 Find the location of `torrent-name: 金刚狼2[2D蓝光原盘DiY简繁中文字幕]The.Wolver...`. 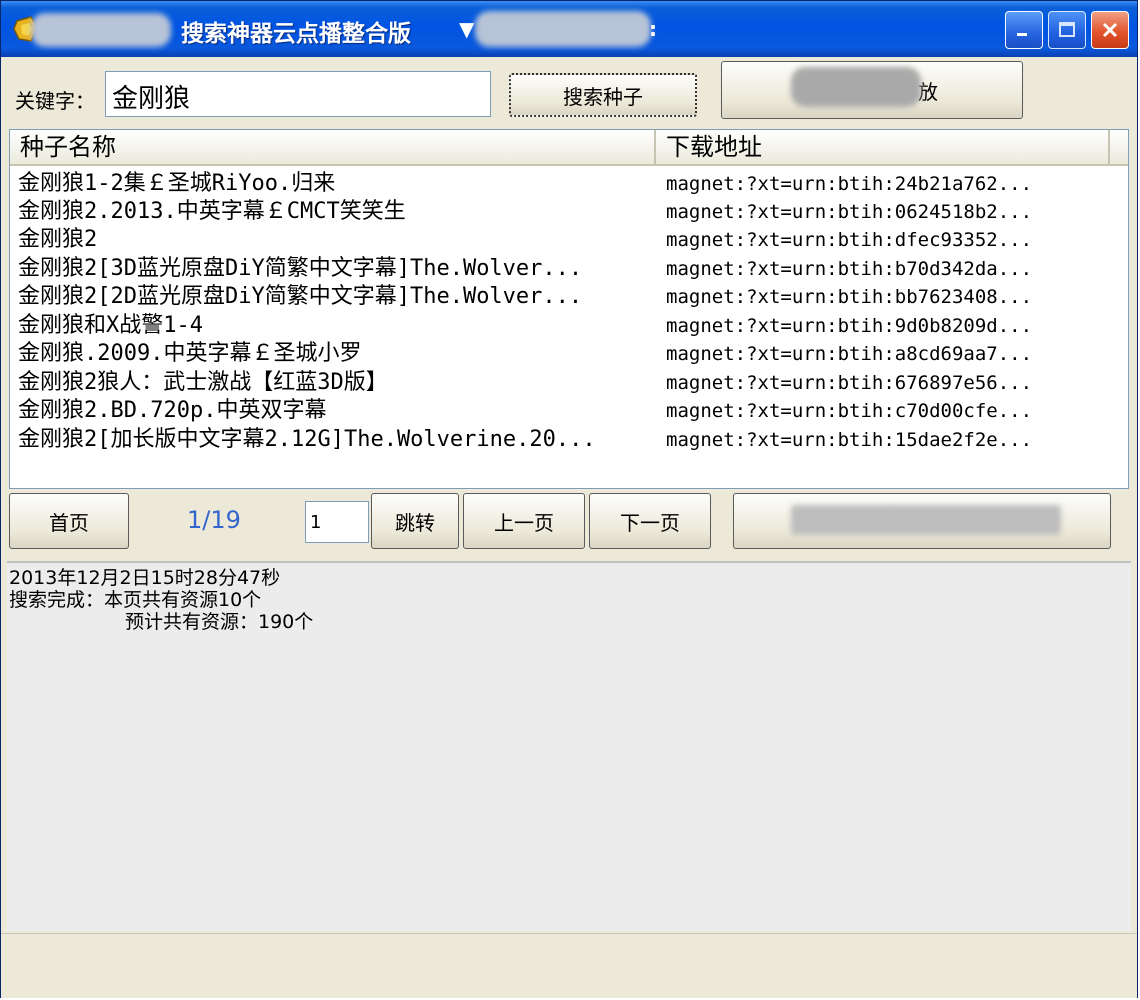

torrent-name: 金刚狼2[2D蓝光原盘DiY简繁中文字幕]The.Wolver... is located at coordinates (300, 296).